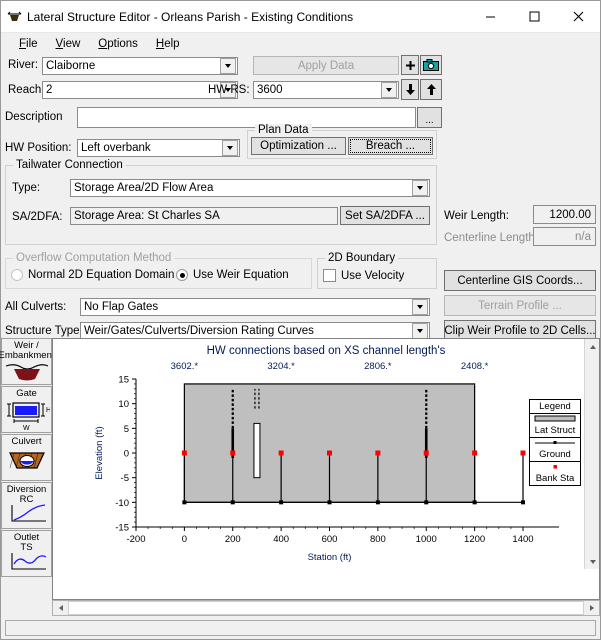 This screenshot has height=640, width=601. Describe the element at coordinates (410, 89) in the screenshot. I see `previous-rs-button` at that location.